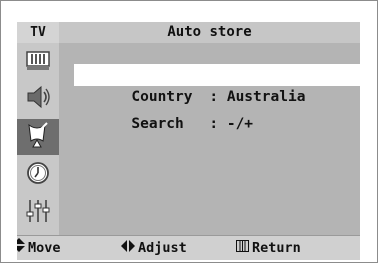  Describe the element at coordinates (44, 248) in the screenshot. I see `guide-move-label: Move` at that location.